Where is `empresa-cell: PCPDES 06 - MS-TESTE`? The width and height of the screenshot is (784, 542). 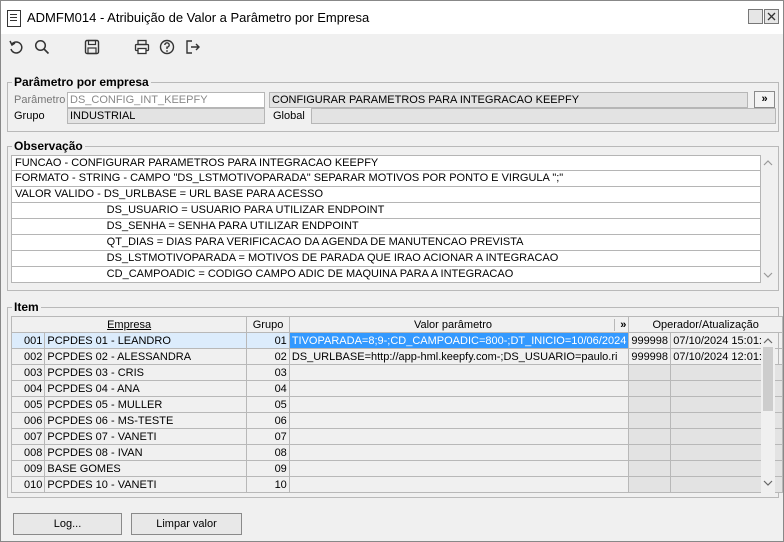 empresa-cell: PCPDES 06 - MS-TESTE is located at coordinates (146, 420).